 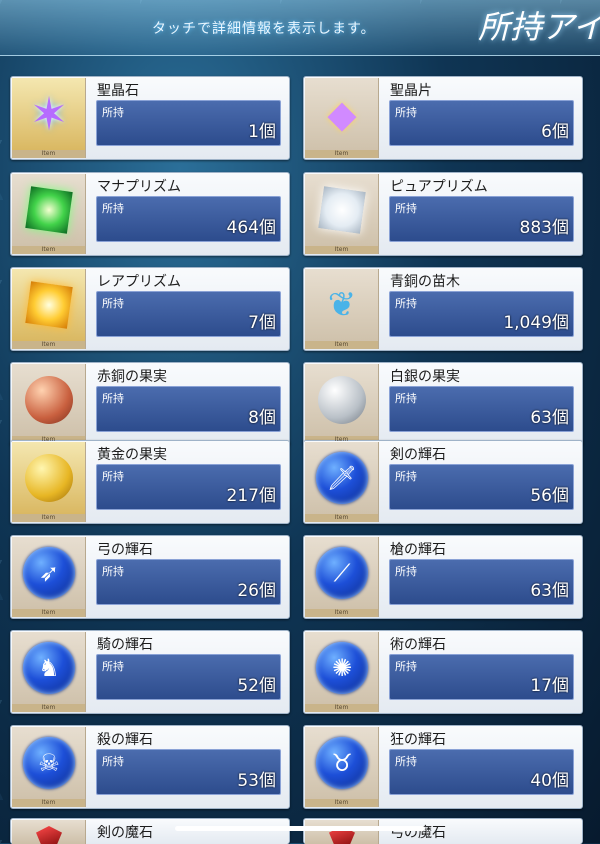 What do you see at coordinates (481, 219) in the screenshot?
I see `count-panel: 所持 883個` at bounding box center [481, 219].